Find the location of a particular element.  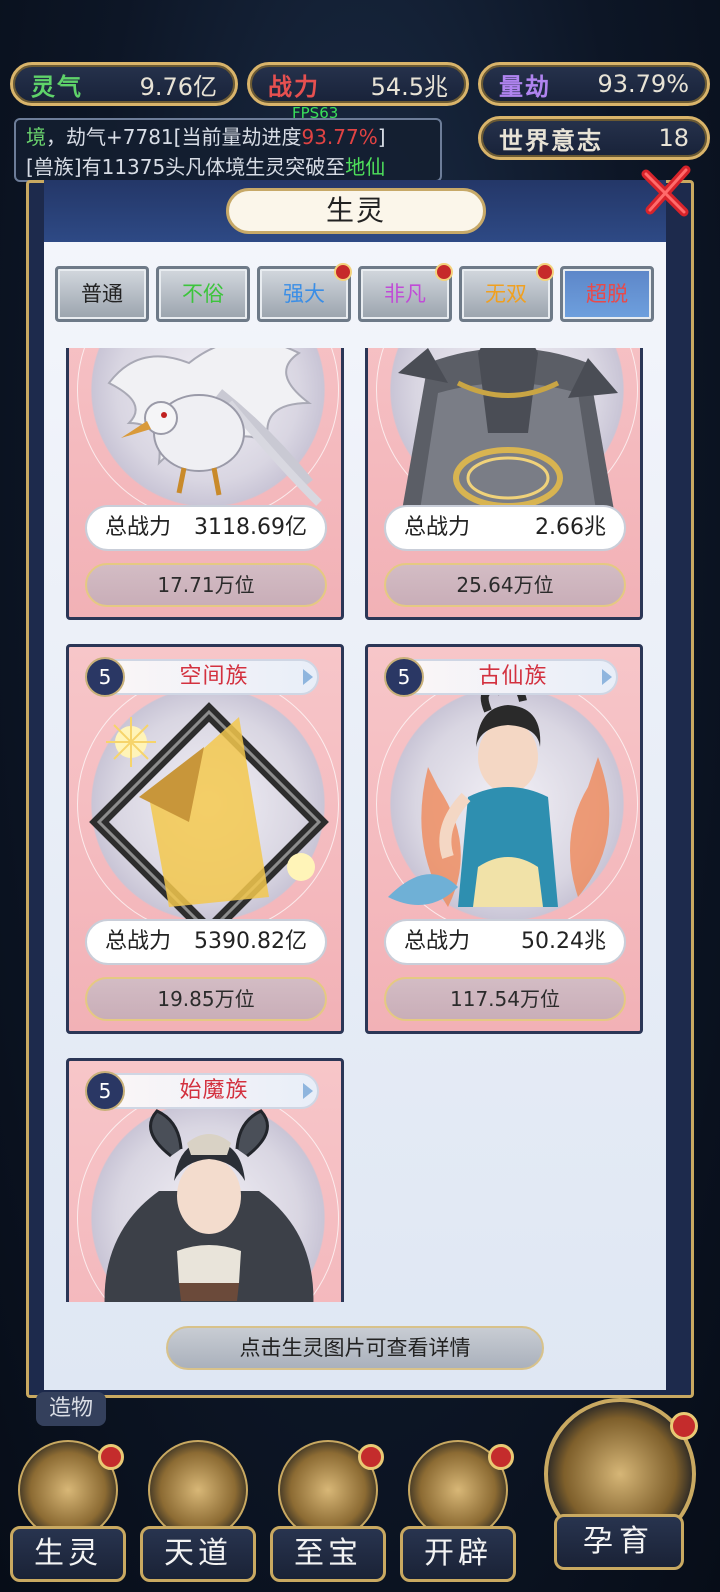

tab-putong: 普通 is located at coordinates (102, 294).